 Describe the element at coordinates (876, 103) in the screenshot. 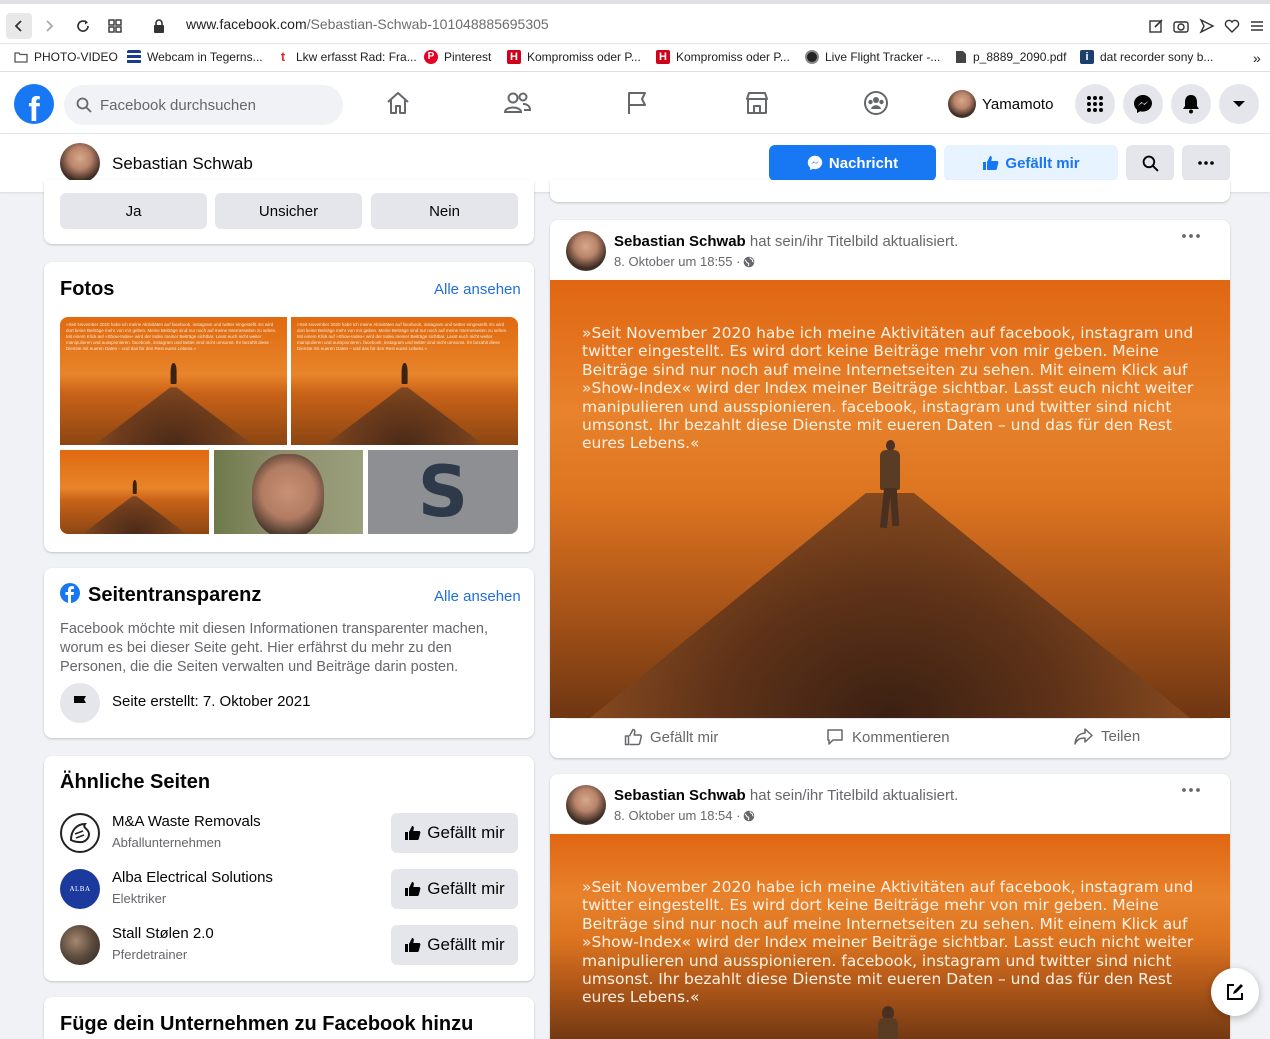

I see `nav-groups` at that location.